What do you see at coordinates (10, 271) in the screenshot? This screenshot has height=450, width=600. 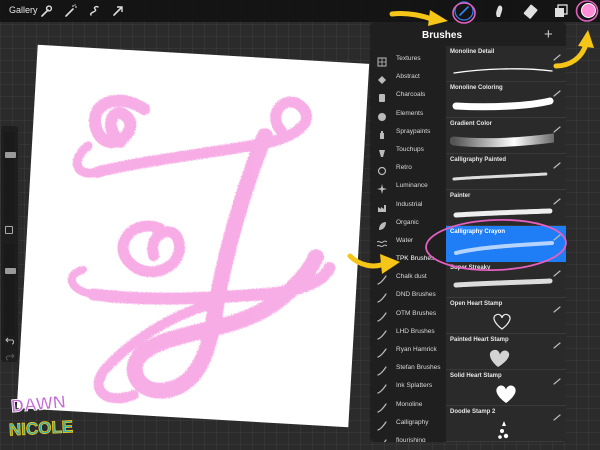 I see `opacity-handle` at bounding box center [10, 271].